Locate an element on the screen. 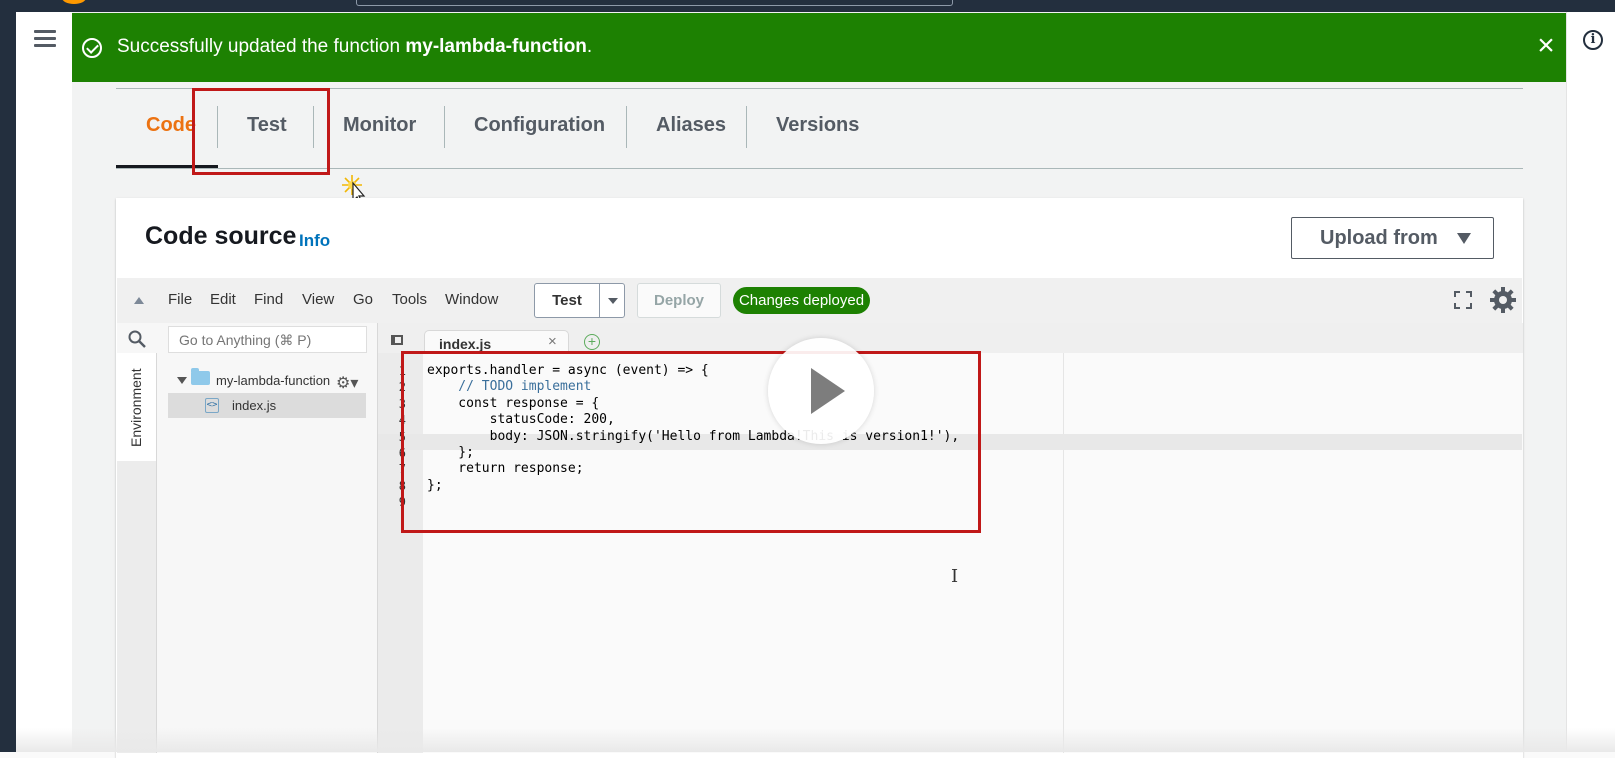 The width and height of the screenshot is (1615, 758). menu-edit: Edit is located at coordinates (223, 299).